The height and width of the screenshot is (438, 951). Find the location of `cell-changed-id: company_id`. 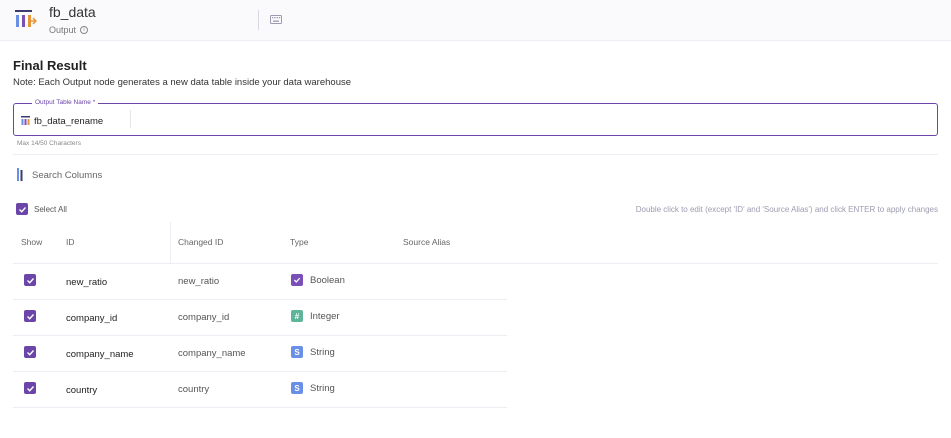

cell-changed-id: company_id is located at coordinates (203, 317).